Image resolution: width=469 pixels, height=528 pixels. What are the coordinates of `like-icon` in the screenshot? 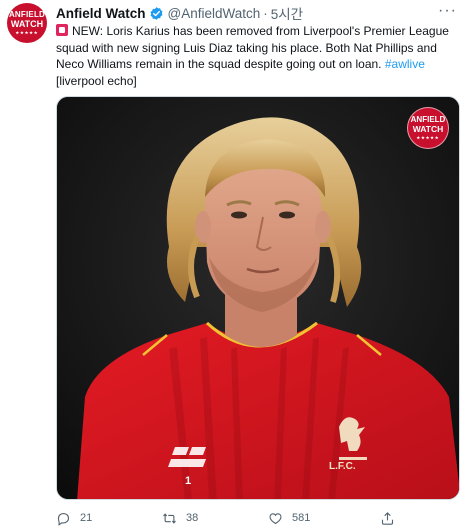 It's located at (275, 518).